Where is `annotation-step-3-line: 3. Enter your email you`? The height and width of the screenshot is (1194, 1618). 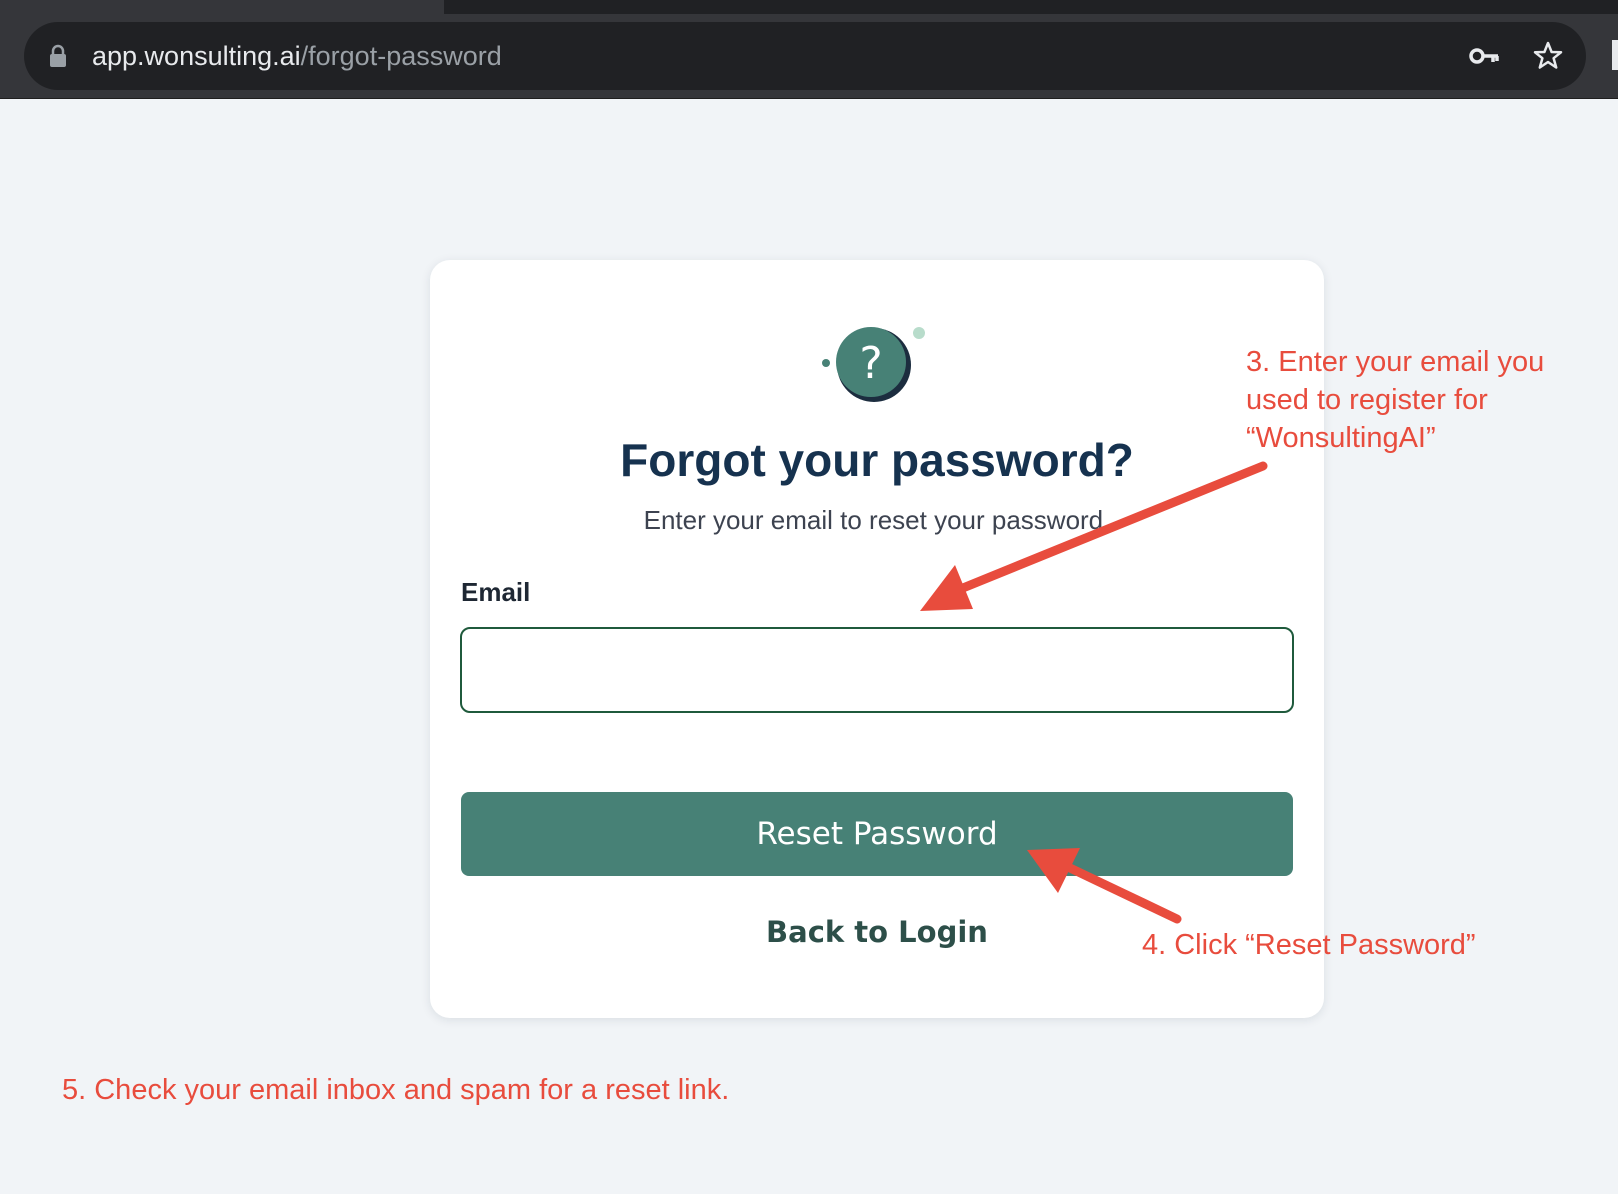 annotation-step-3-line: 3. Enter your email you is located at coordinates (1395, 362).